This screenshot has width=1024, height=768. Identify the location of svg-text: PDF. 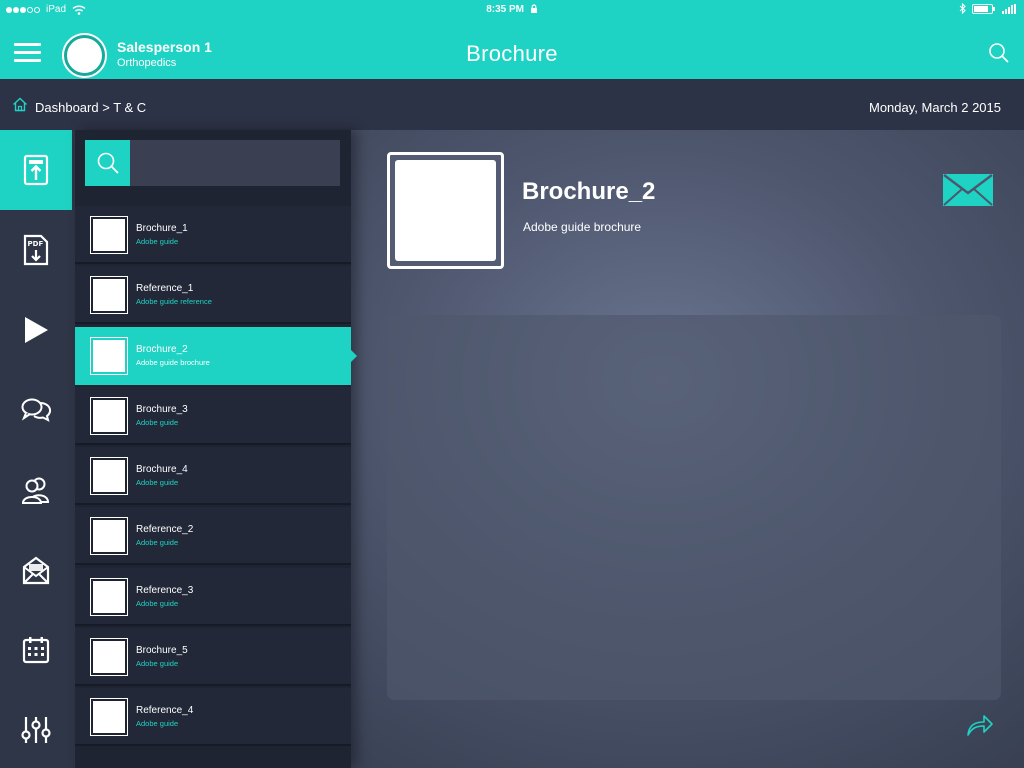
(36, 244).